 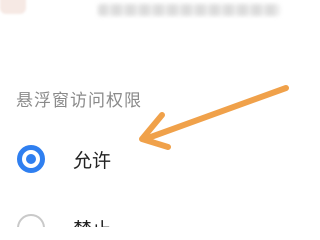 What do you see at coordinates (189, 10) in the screenshot?
I see `blurred-app-text` at bounding box center [189, 10].